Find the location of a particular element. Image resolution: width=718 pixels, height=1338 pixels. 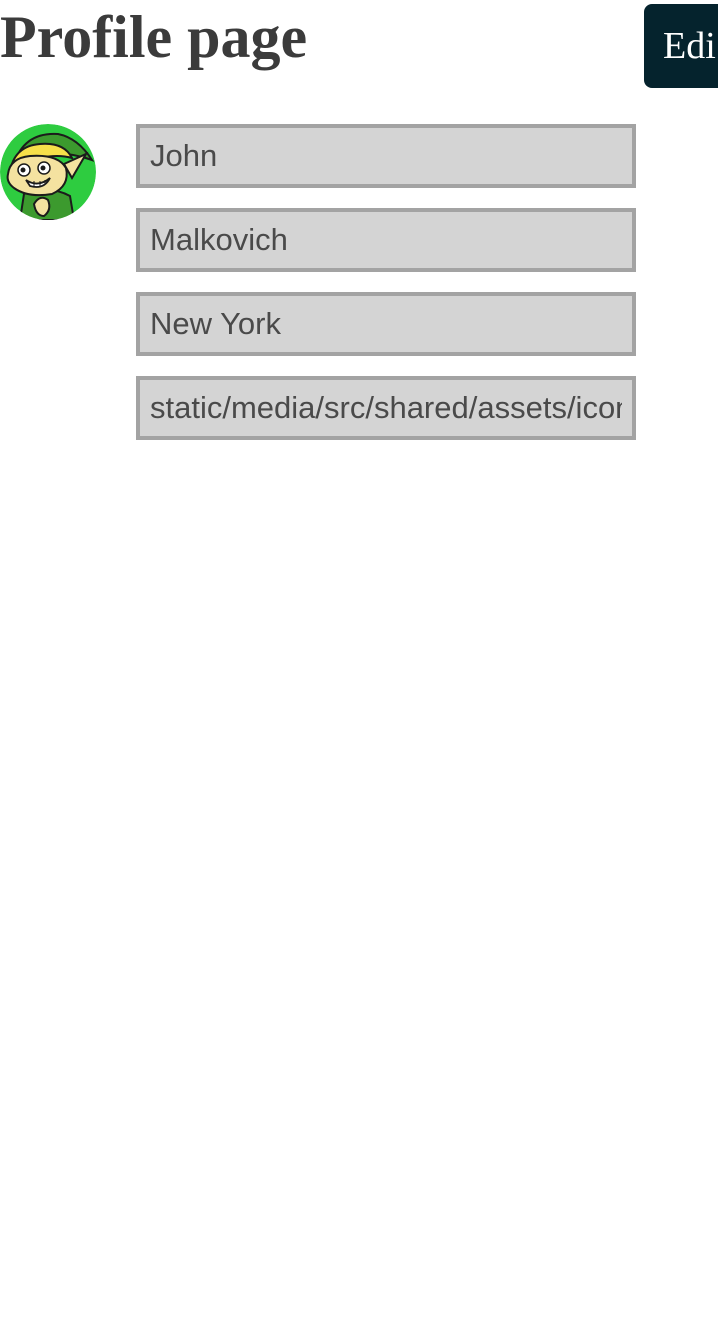

edit-button: Edi is located at coordinates (681, 46).